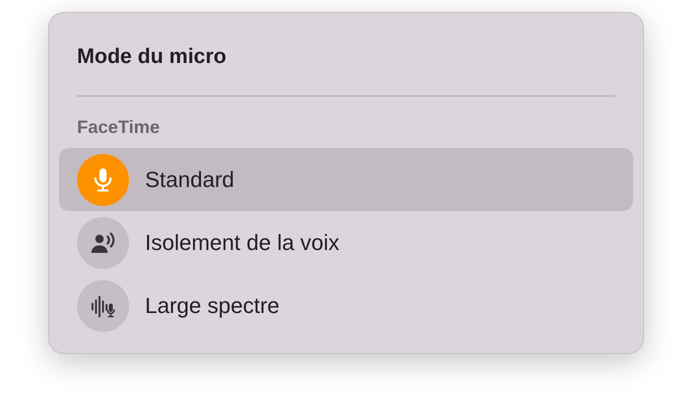  What do you see at coordinates (346, 179) in the screenshot?
I see `menu-item: Standard` at bounding box center [346, 179].